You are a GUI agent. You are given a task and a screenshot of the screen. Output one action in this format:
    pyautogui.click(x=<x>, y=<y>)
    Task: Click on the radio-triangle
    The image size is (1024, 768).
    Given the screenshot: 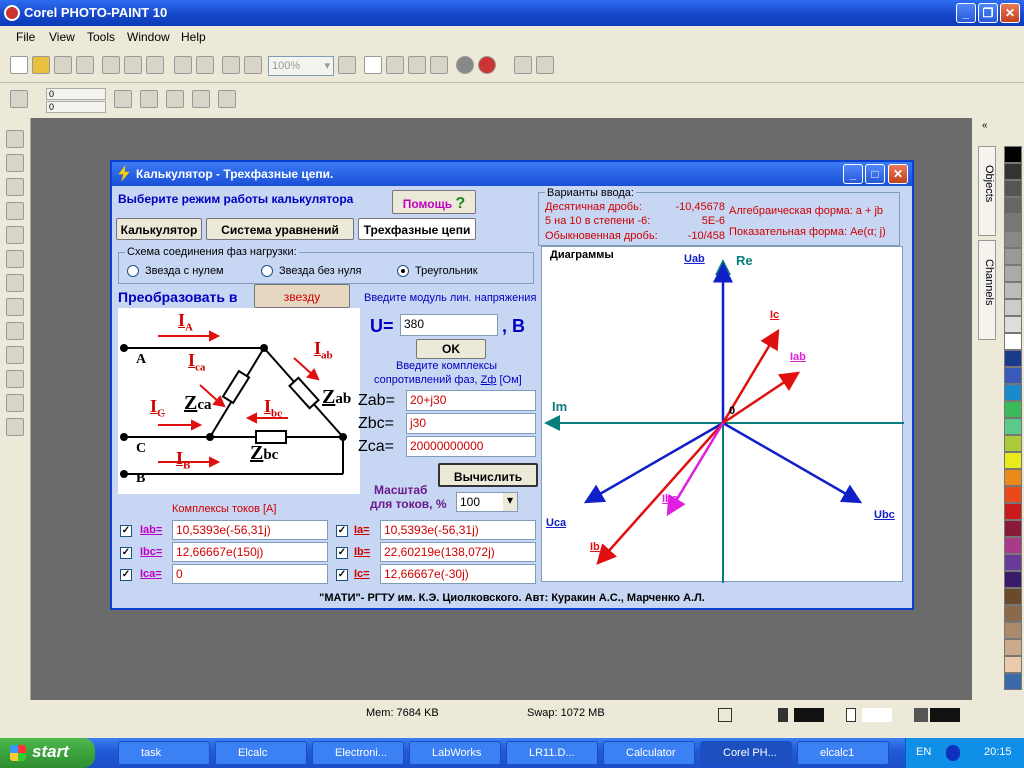 What is the action you would take?
    pyautogui.click(x=403, y=271)
    